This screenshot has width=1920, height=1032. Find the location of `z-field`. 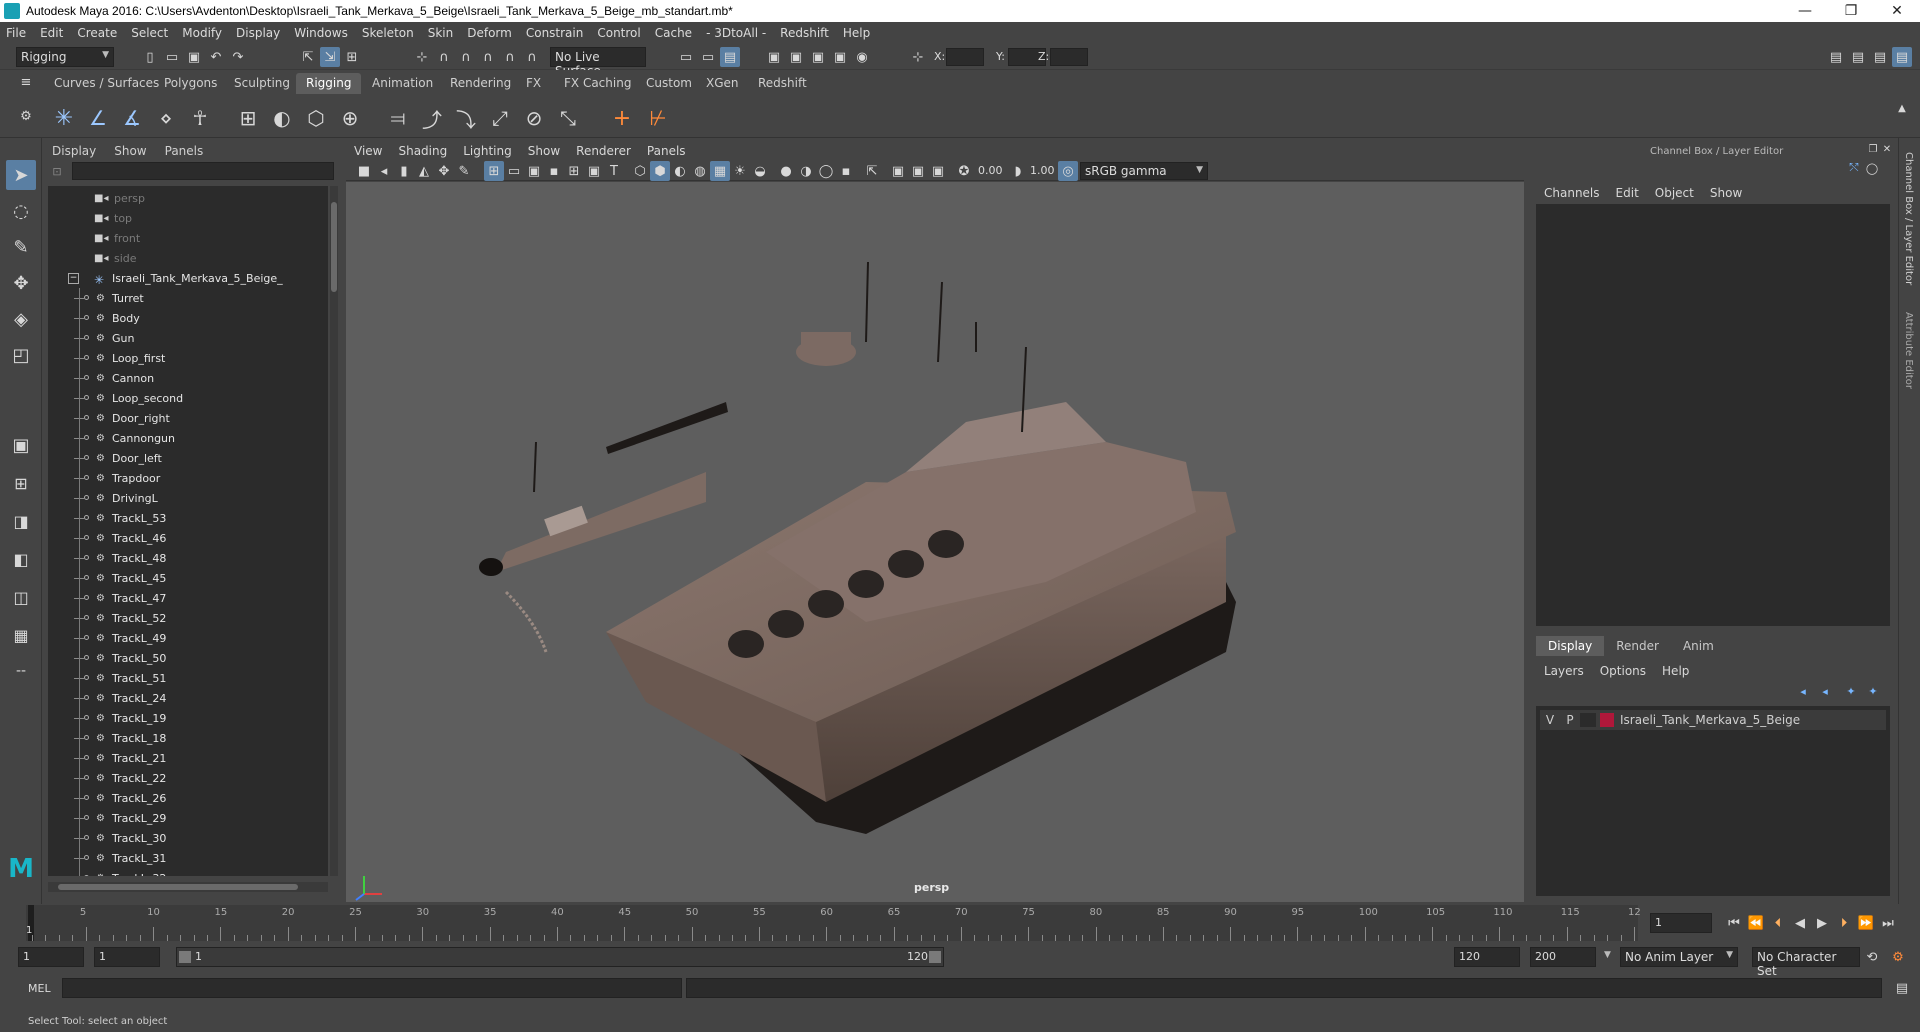

z-field is located at coordinates (1069, 57).